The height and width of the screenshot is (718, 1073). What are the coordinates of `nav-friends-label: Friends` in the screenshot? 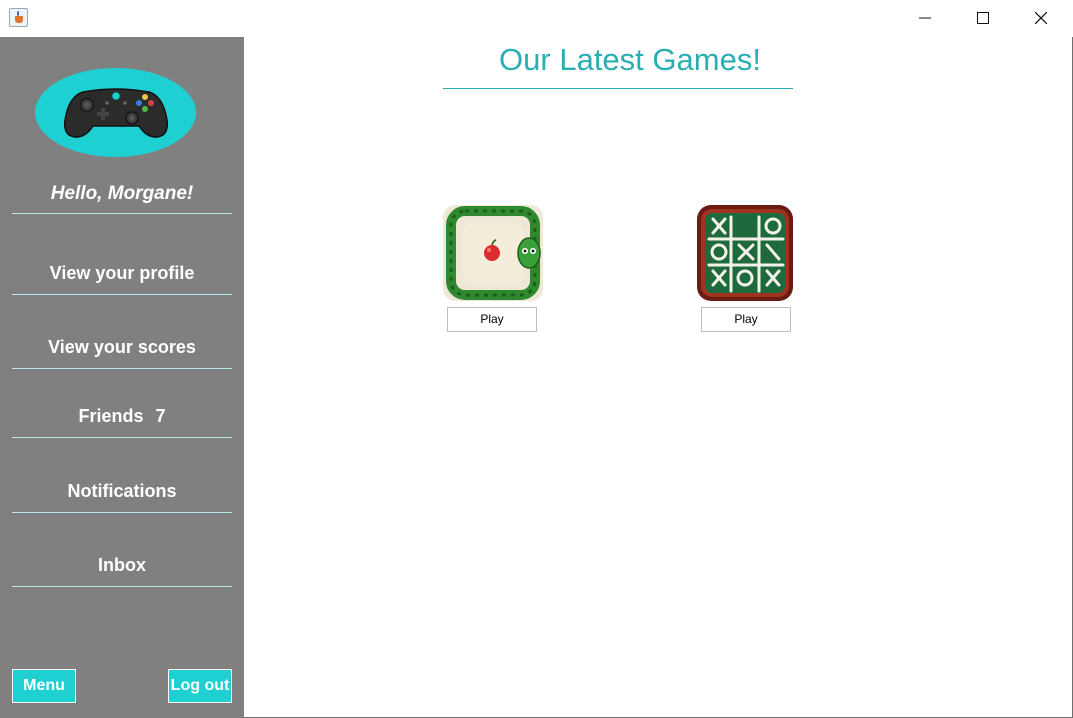 It's located at (111, 416).